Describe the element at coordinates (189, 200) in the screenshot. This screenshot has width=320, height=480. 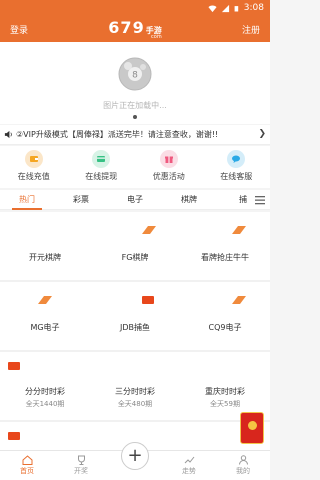
I see `tab-chess: 棋牌` at that location.